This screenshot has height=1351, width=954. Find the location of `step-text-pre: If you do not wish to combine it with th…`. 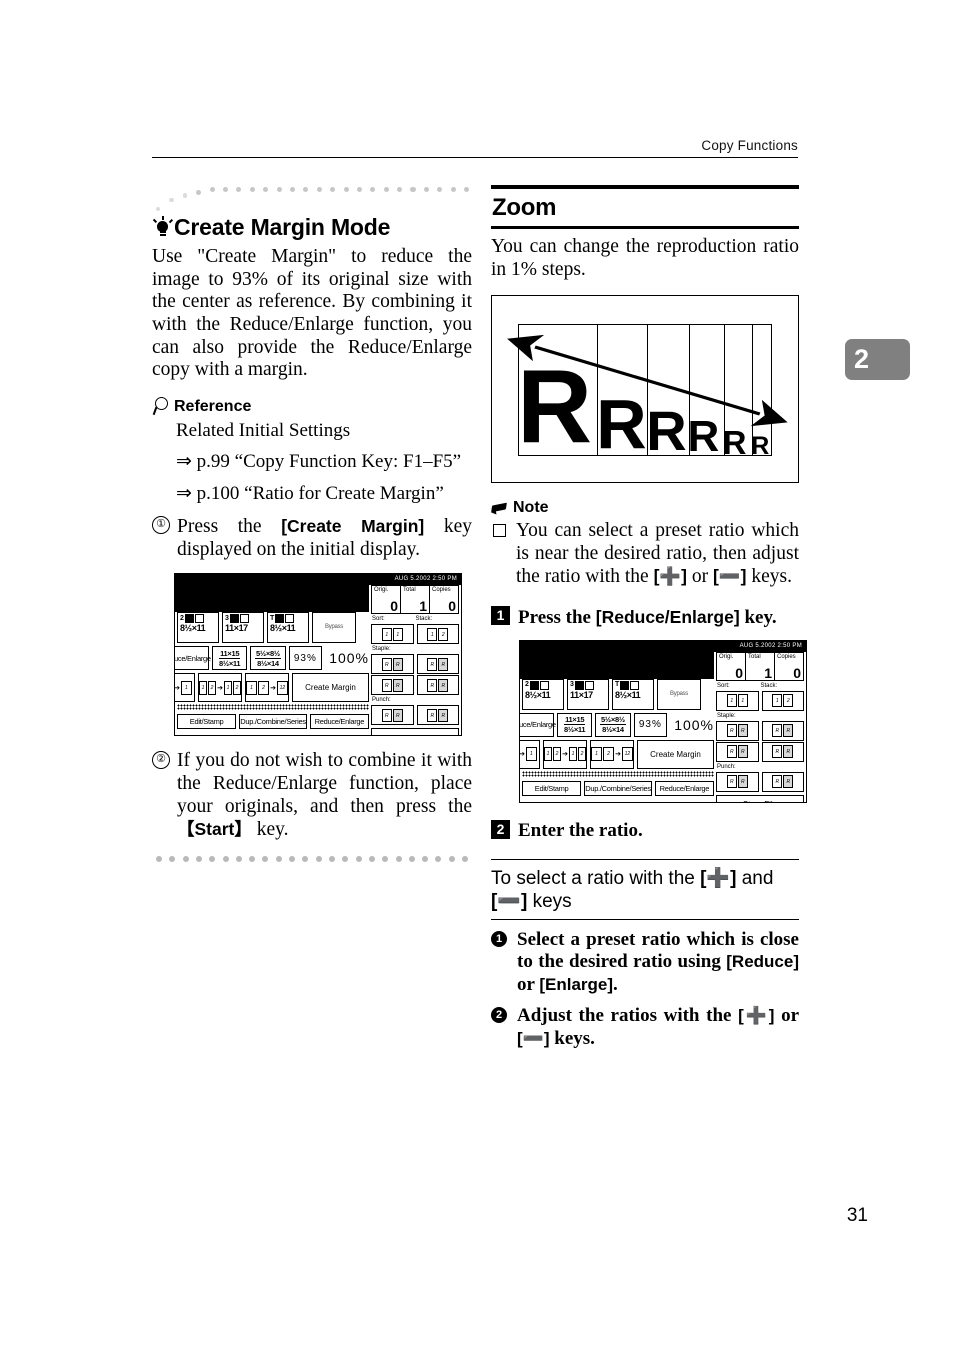

step-text-pre: If you do not wish to combine it with th… is located at coordinates (324, 783).